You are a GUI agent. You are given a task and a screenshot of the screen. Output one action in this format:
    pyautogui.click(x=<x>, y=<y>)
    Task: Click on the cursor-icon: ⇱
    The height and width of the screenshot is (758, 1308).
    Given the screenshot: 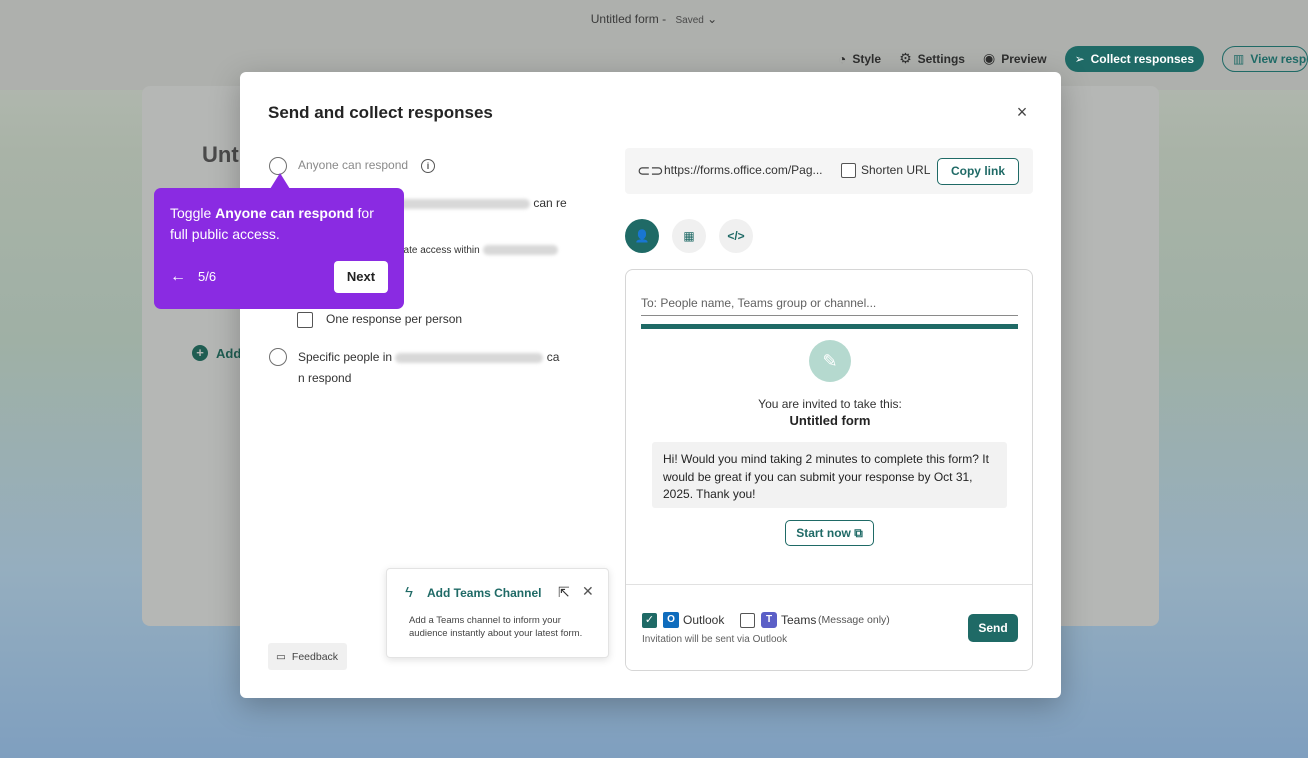 What is the action you would take?
    pyautogui.click(x=564, y=592)
    